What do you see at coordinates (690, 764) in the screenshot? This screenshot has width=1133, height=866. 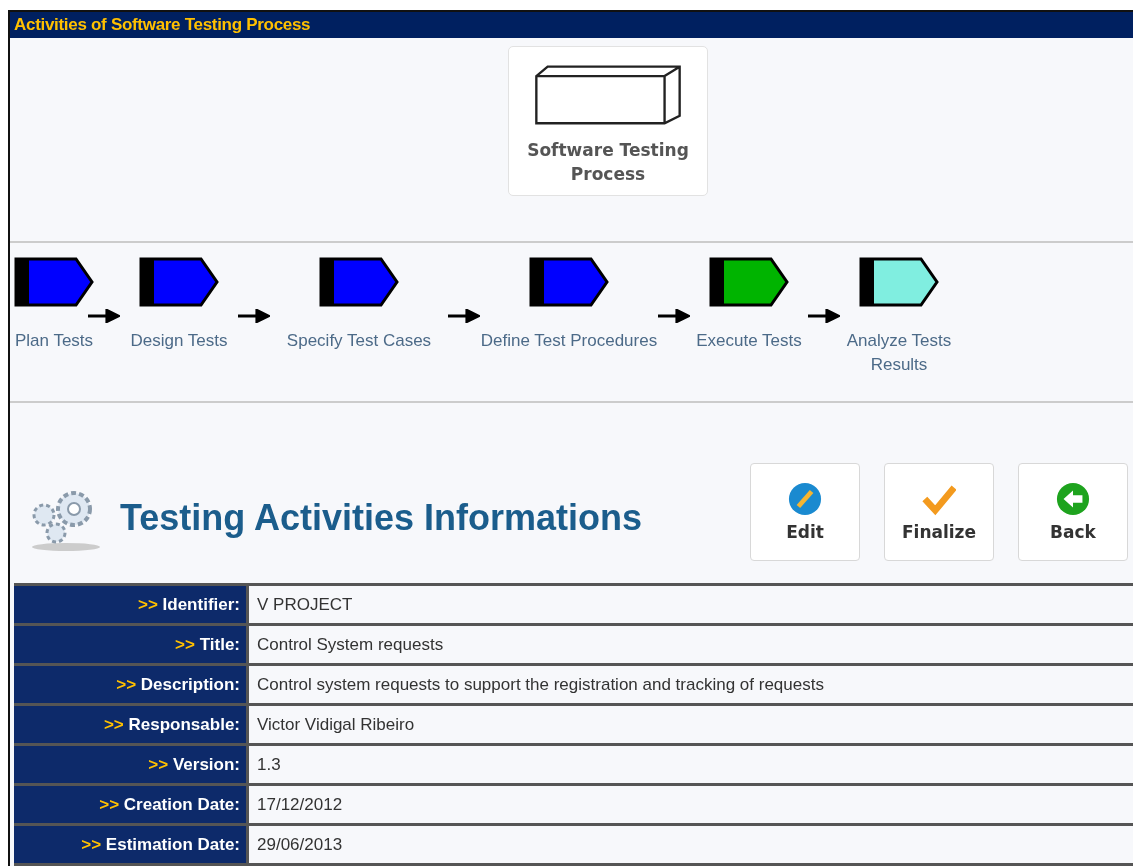 I see `field-value: 1.3` at bounding box center [690, 764].